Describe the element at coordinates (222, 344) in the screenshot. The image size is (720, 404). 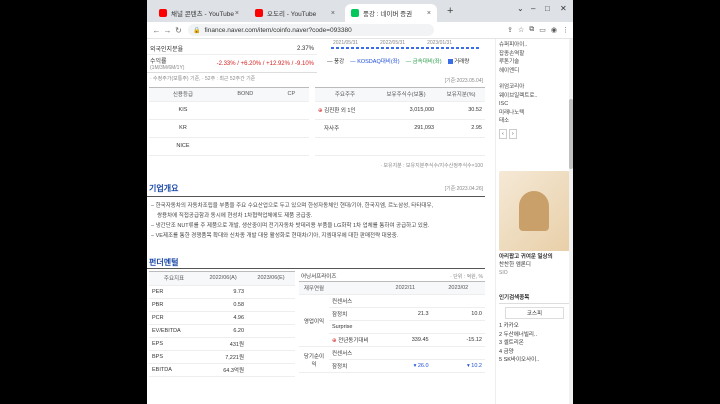
I see `table-row: EPS 431원` at that location.